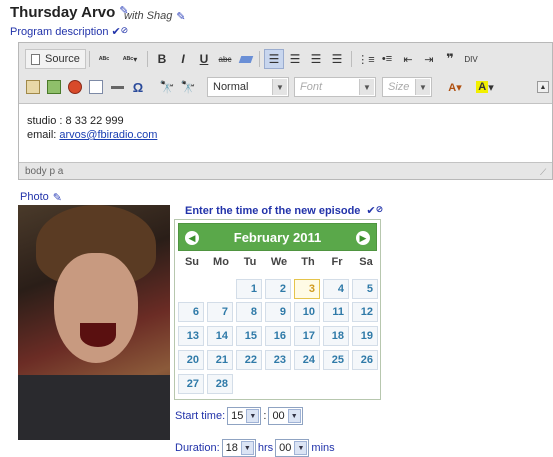 The image size is (553, 457). Describe the element at coordinates (274, 59) in the screenshot. I see `align-left-icon: ☰` at that location.